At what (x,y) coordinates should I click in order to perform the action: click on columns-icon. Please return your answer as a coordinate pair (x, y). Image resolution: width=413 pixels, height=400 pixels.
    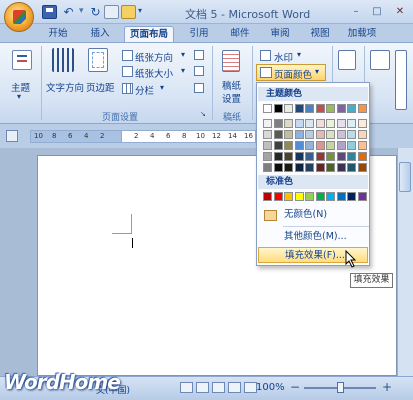
    Looking at the image, I should click on (127, 88).